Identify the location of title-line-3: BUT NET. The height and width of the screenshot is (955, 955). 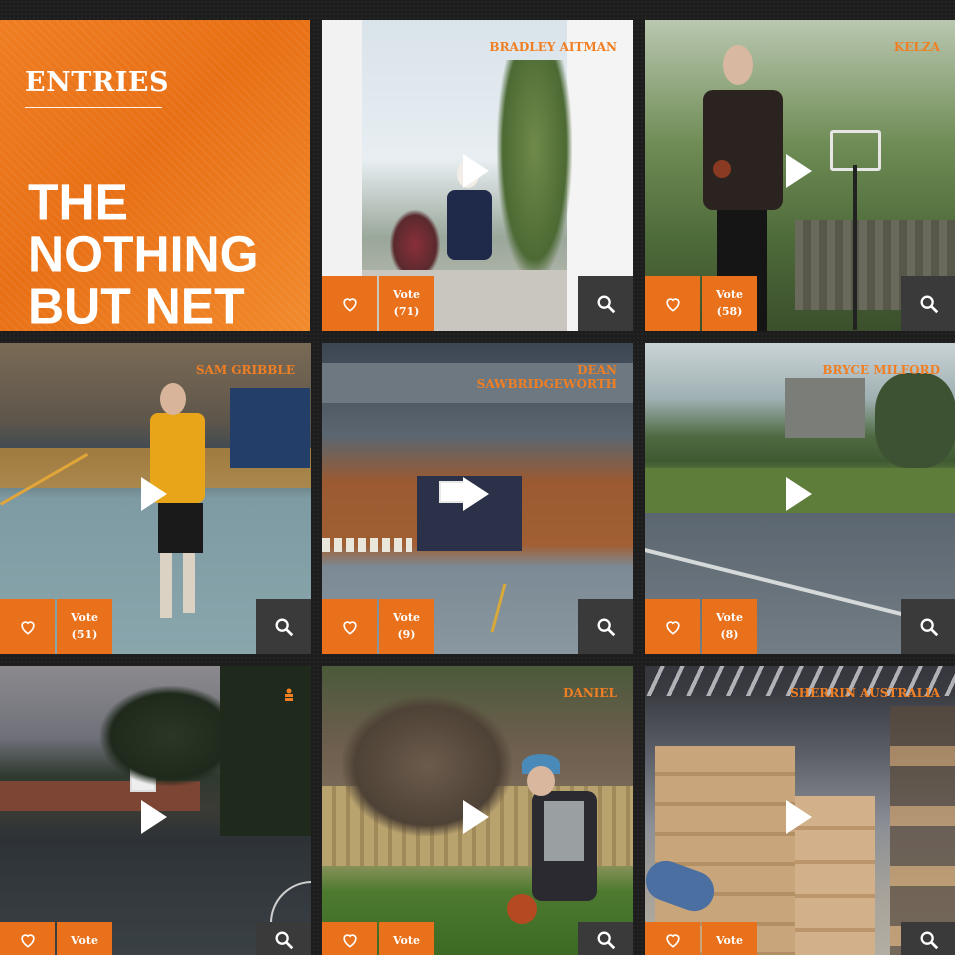
(136, 304).